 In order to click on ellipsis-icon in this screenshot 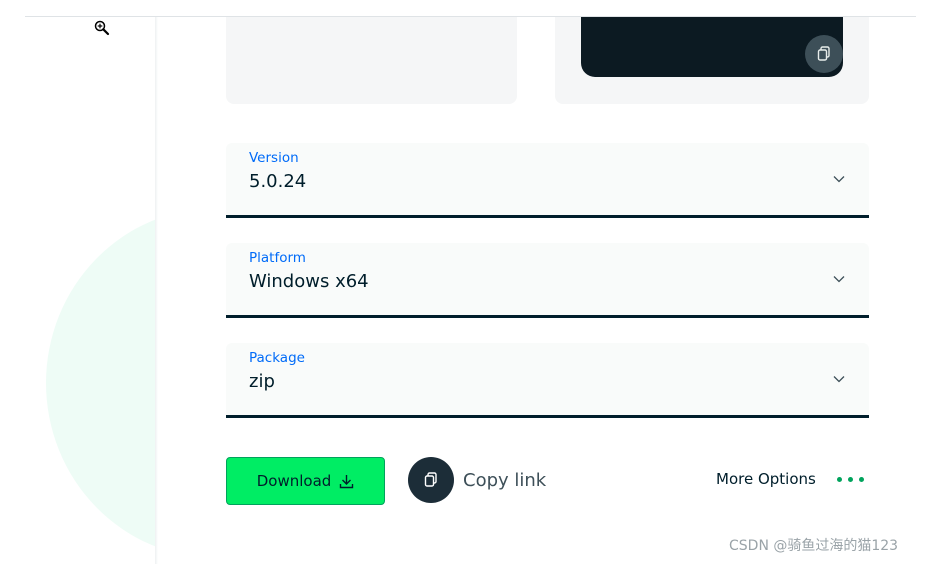, I will do `click(850, 479)`.